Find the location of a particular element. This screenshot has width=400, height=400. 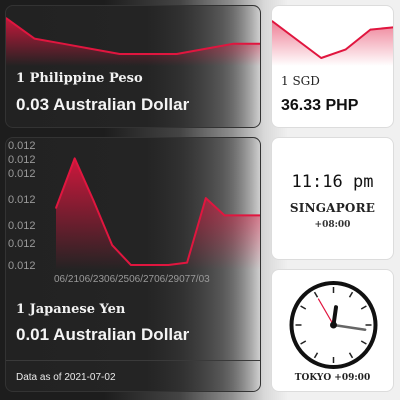

php-sparkline-area is located at coordinates (133, 42).